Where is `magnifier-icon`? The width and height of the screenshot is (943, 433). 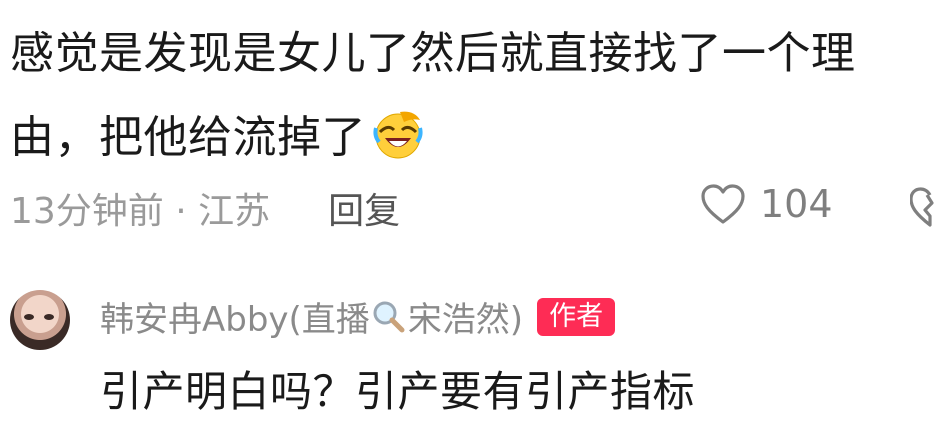
magnifier-icon is located at coordinates (389, 316).